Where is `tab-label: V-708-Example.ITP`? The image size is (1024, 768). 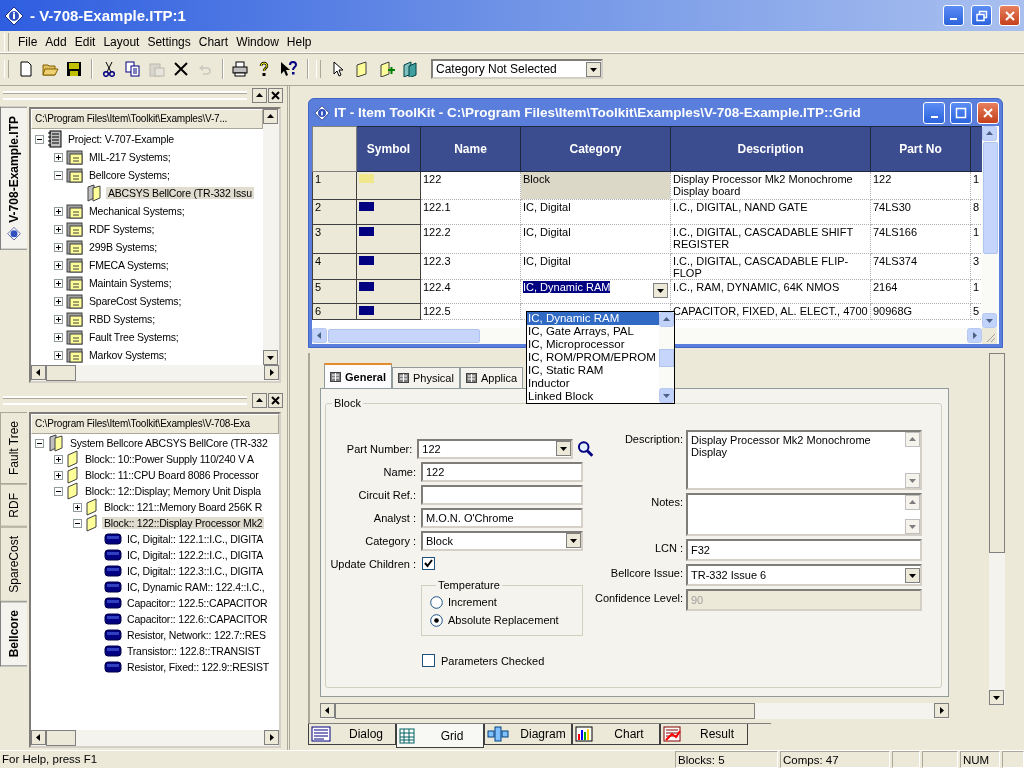
tab-label: V-708-Example.ITP is located at coordinates (14, 169).